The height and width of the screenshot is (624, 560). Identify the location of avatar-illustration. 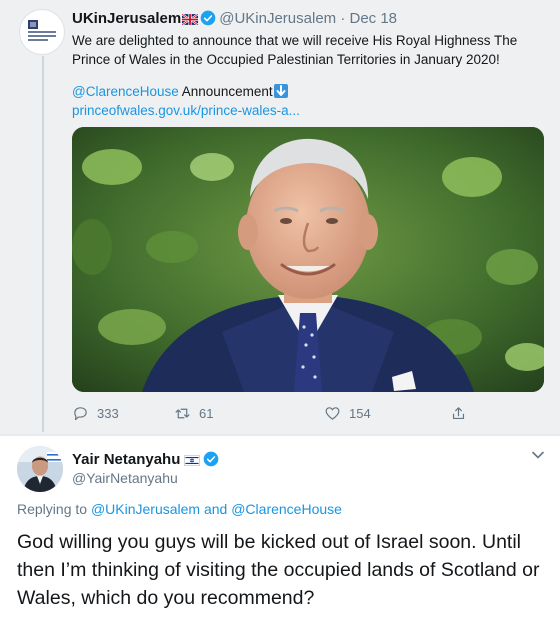
(40, 469).